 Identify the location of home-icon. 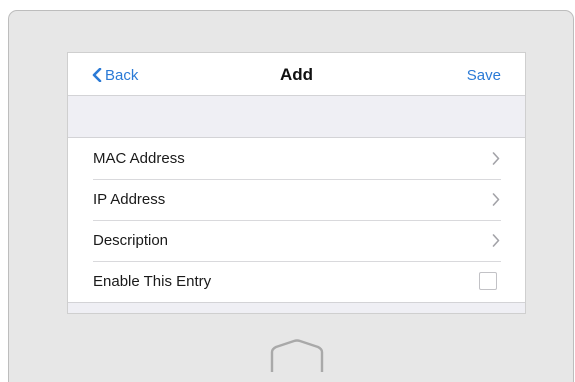
(297, 356).